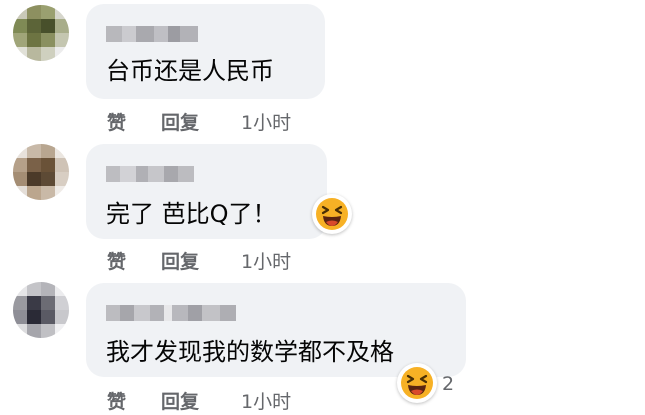  I want to click on comment-bubble: 台币还是人民币, so click(205, 51).